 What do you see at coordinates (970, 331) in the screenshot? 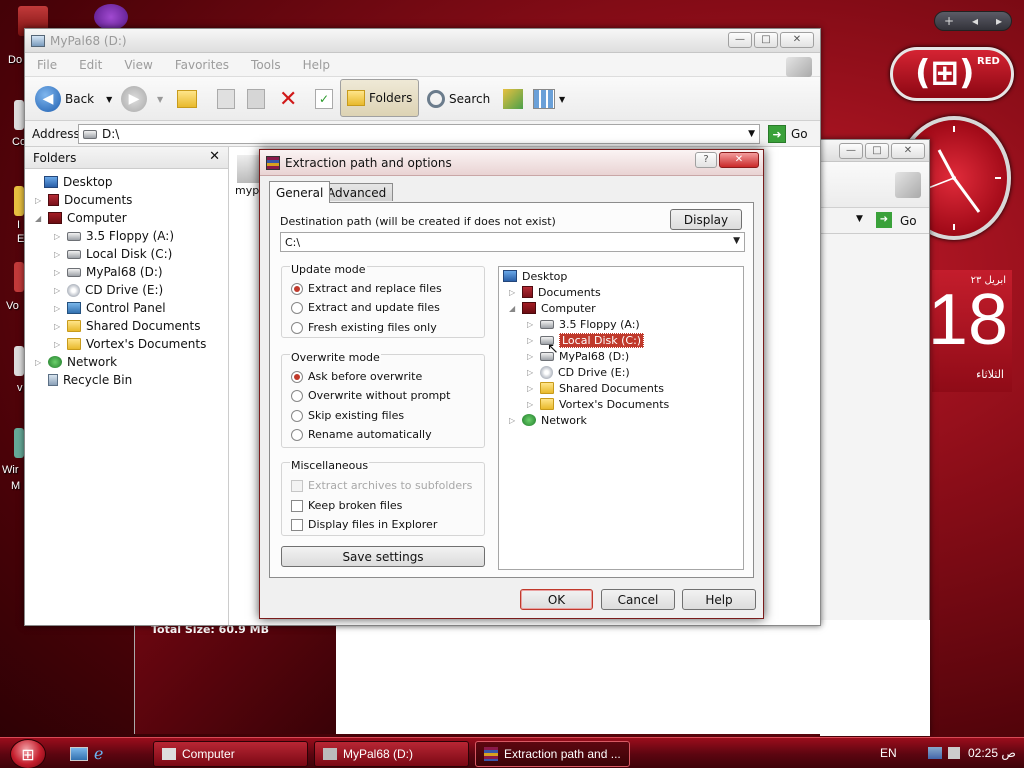
I see `calendar-gadget: ابريل ٢٣ 18 الثلاثاء` at bounding box center [970, 331].